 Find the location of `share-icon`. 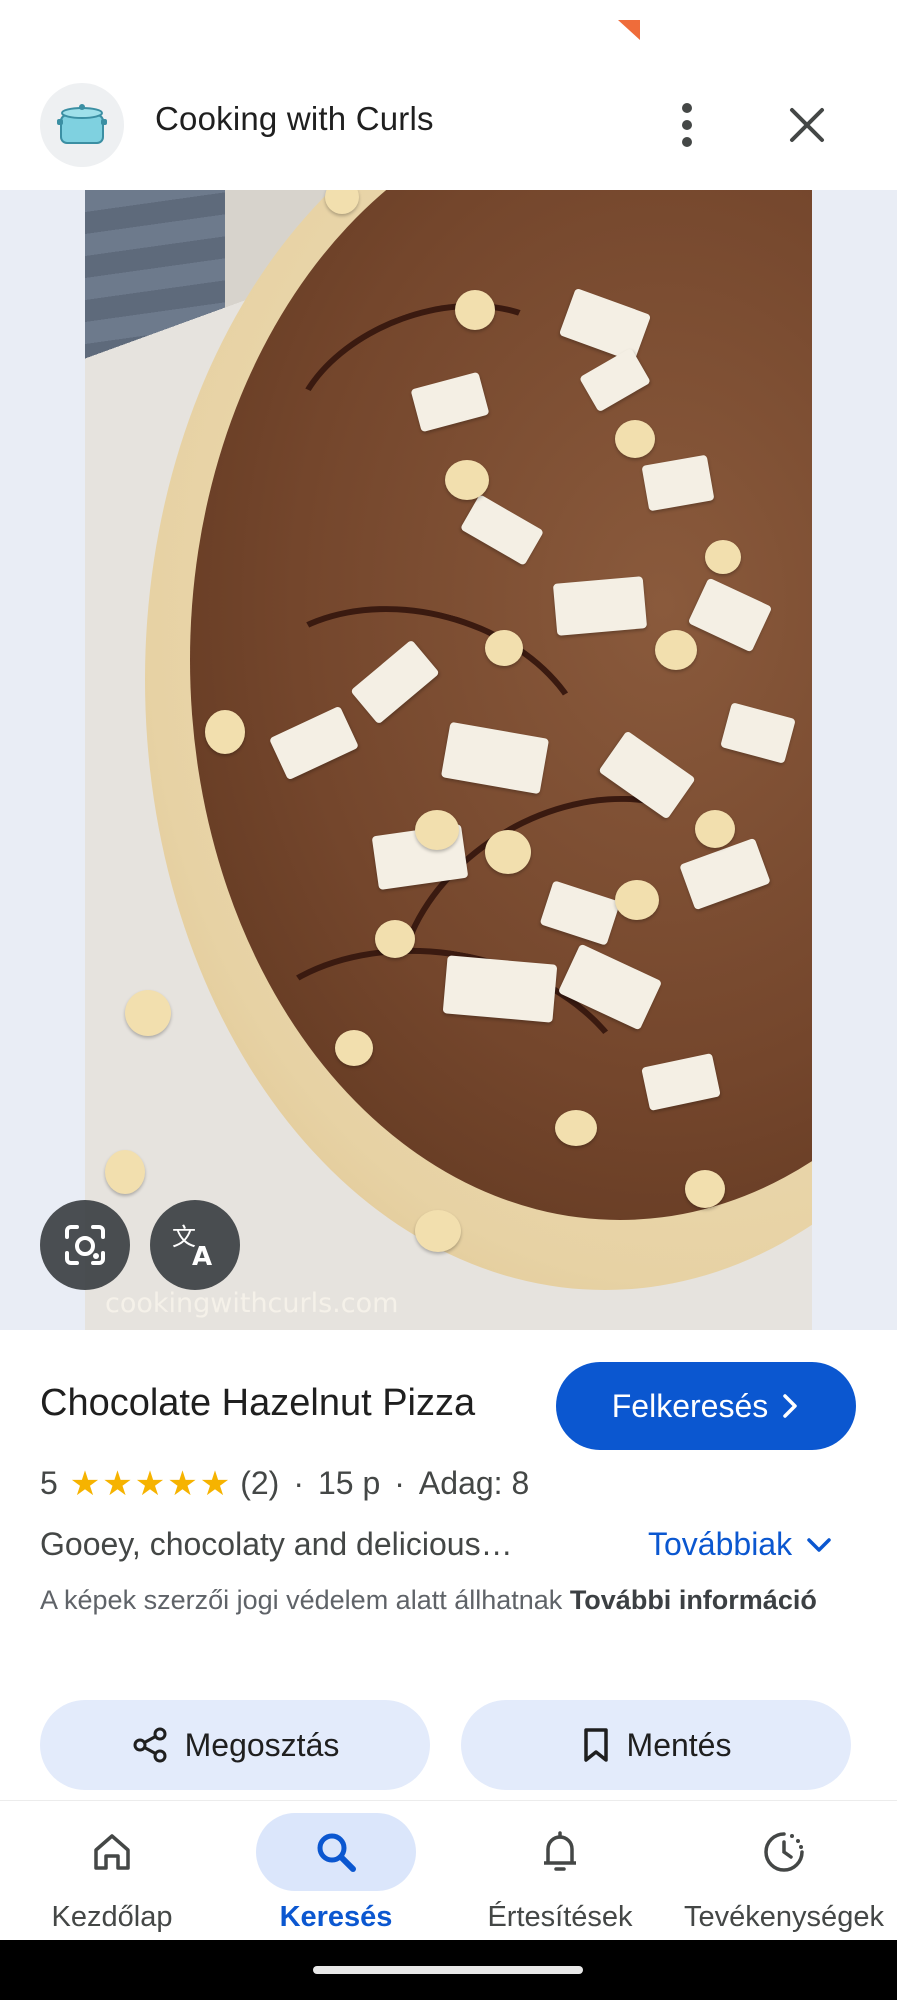

share-icon is located at coordinates (150, 1745).